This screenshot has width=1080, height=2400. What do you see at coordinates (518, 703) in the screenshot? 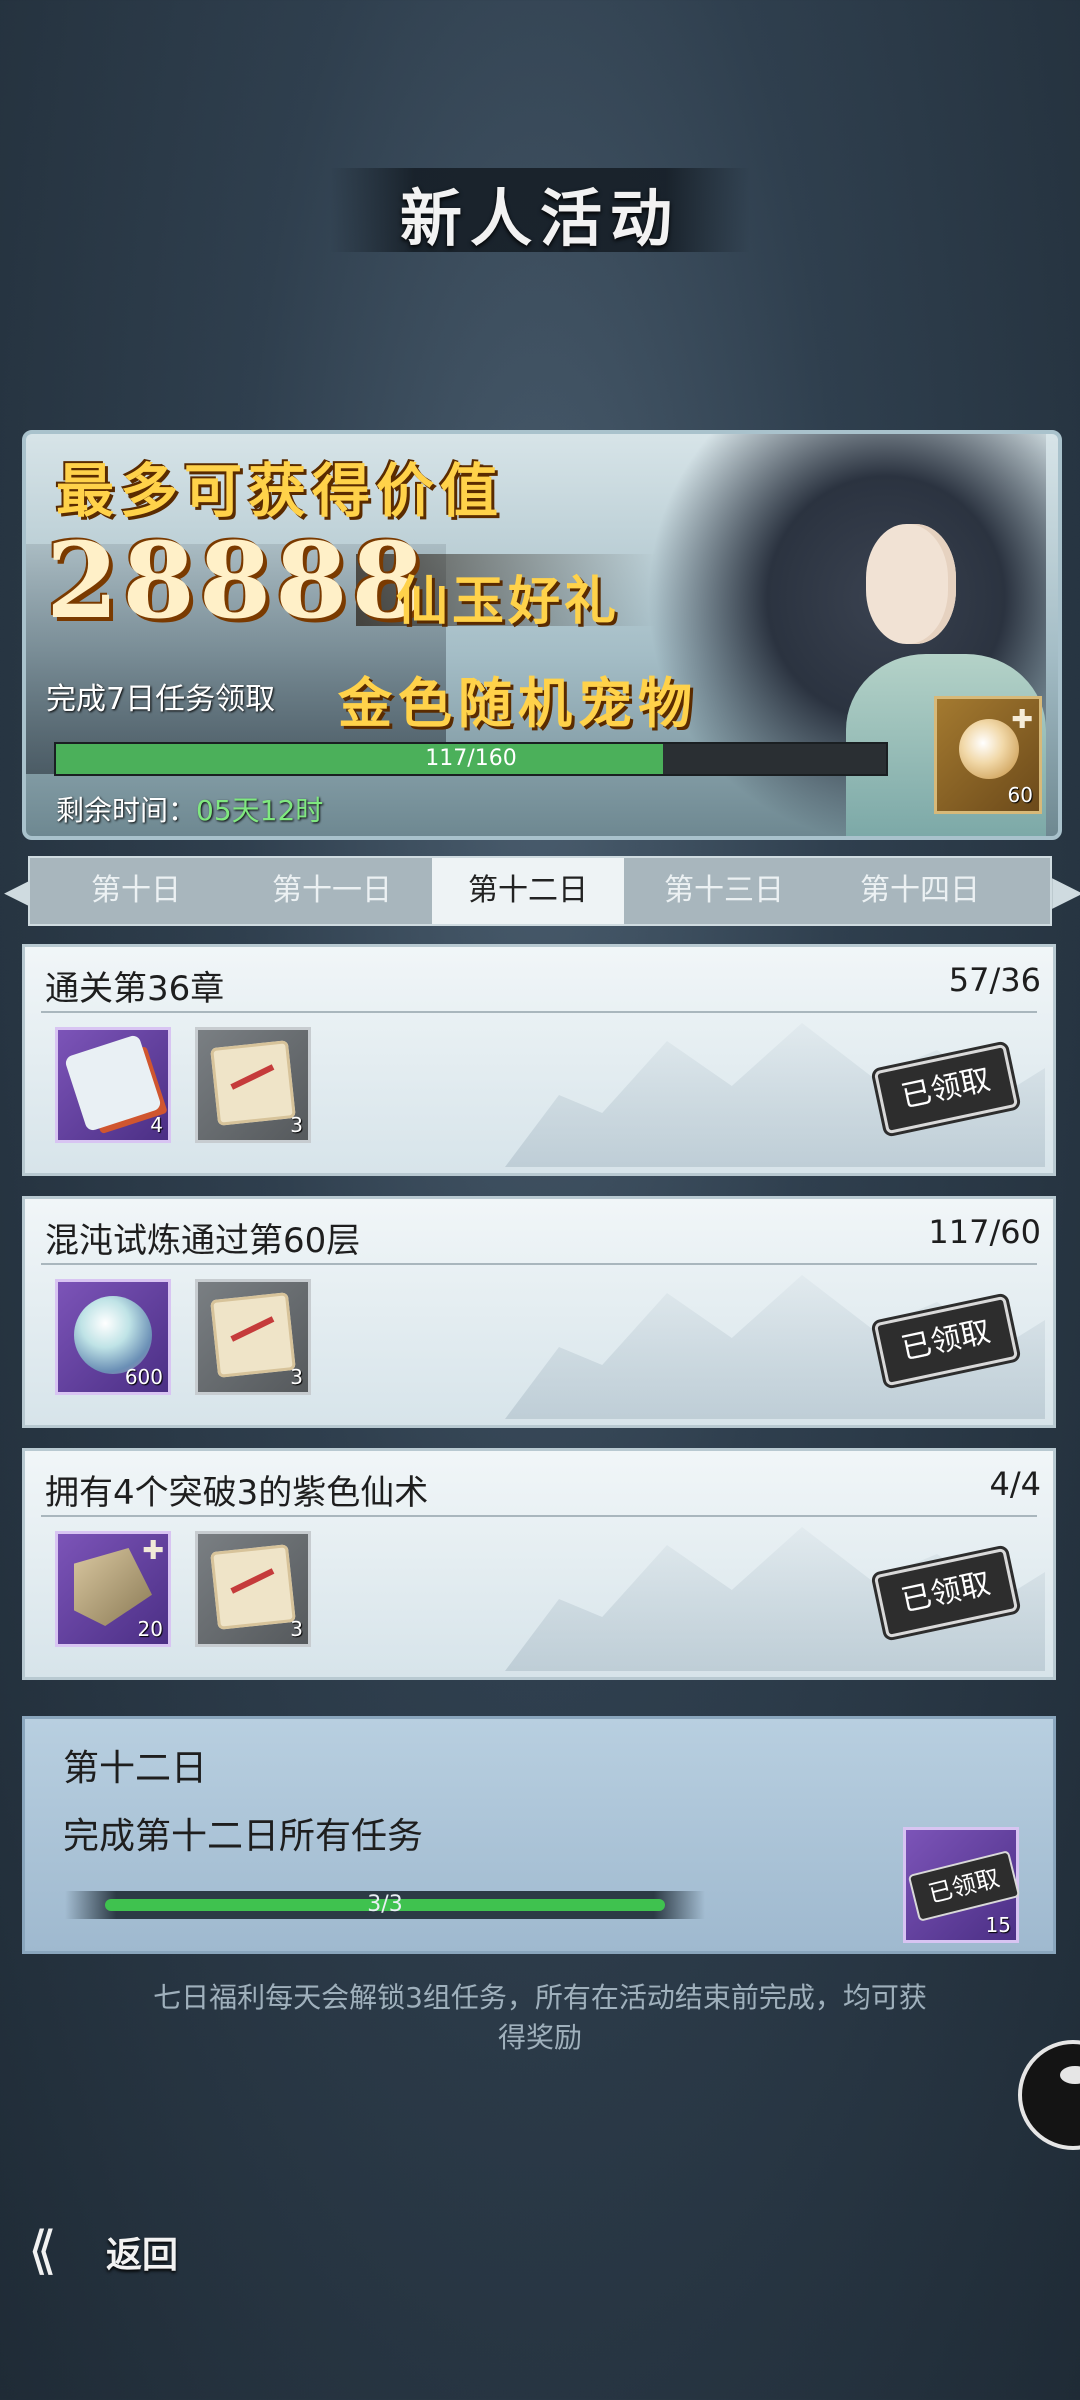
I see `banner-pet-reward: 金色随机宠物` at bounding box center [518, 703].